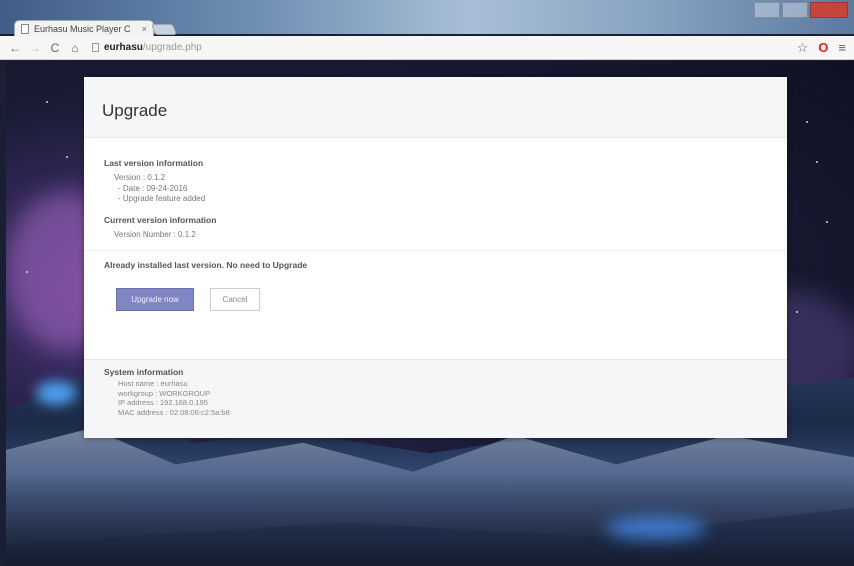  Describe the element at coordinates (155, 299) in the screenshot. I see `upgrade-now-button: Upgrade now` at that location.